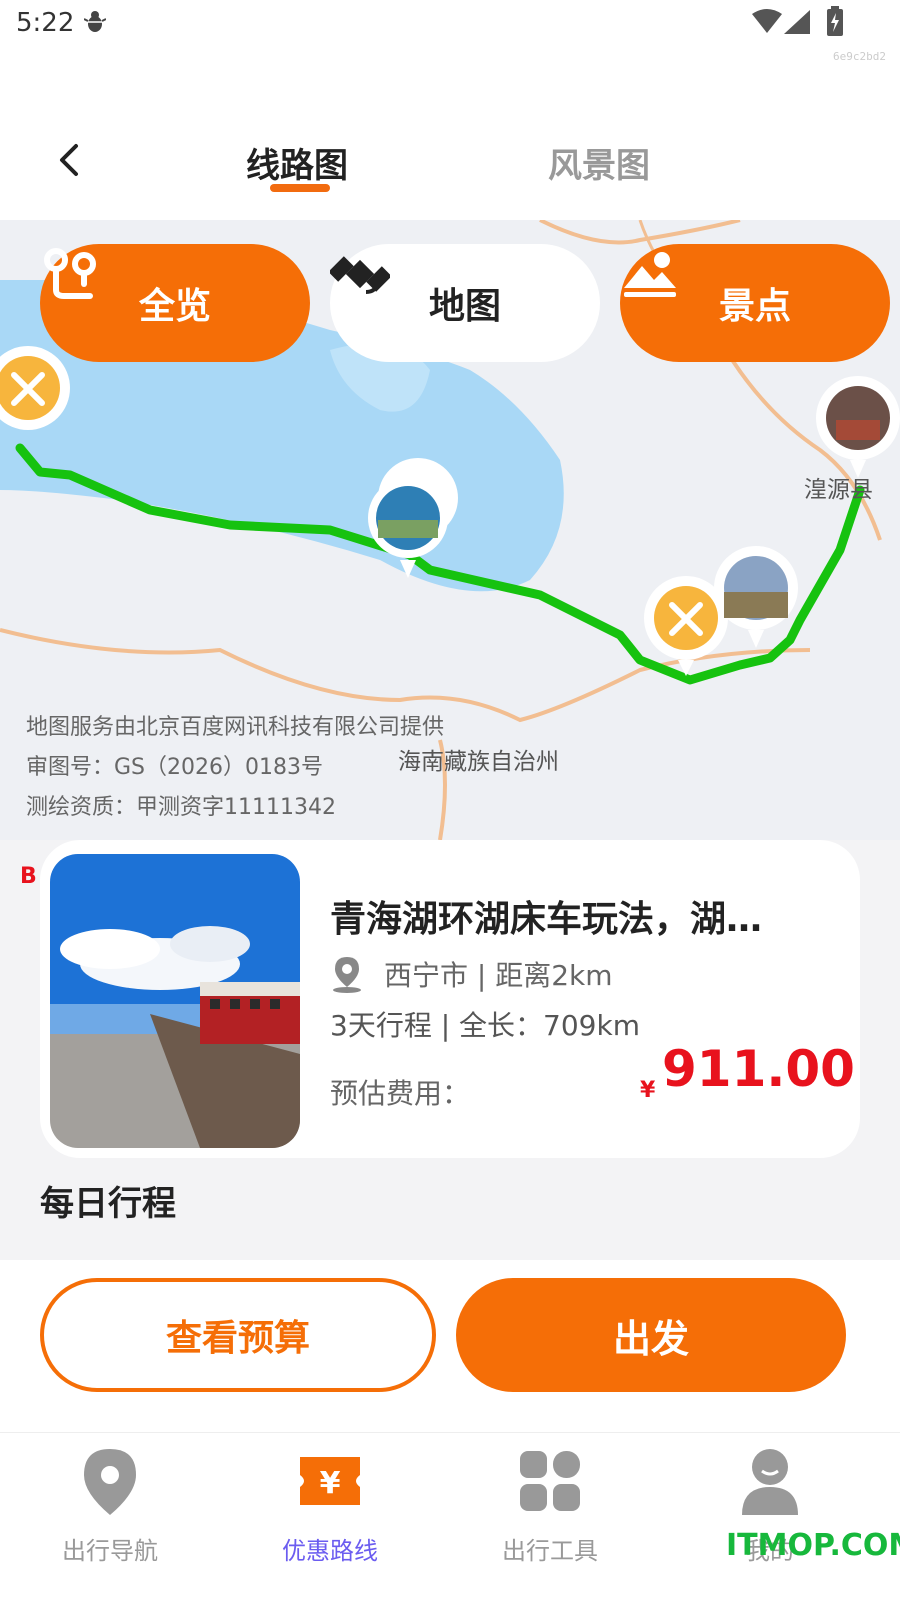  What do you see at coordinates (859, 56) in the screenshot?
I see `build-id: 6e9c2bd2` at bounding box center [859, 56].